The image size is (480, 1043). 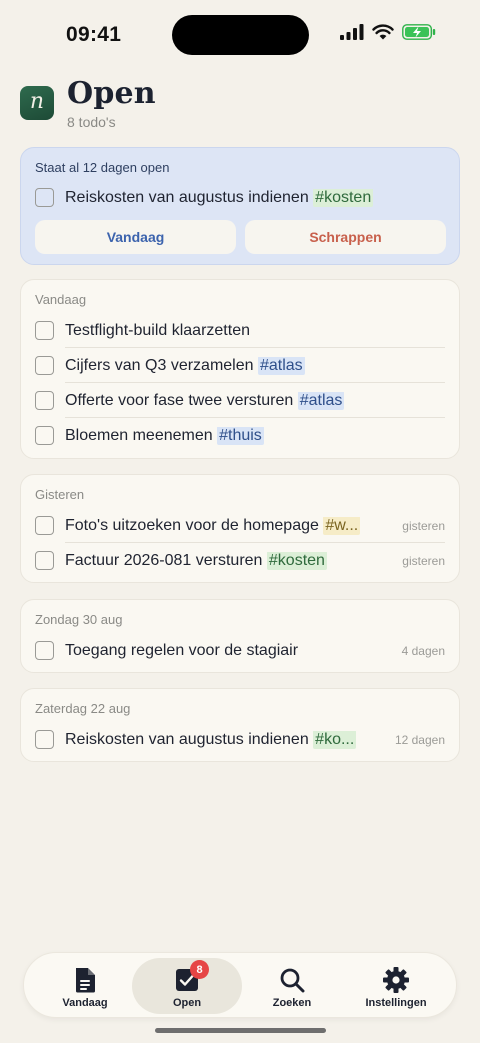 I want to click on todo-count: 8 todo's, so click(x=91, y=122).